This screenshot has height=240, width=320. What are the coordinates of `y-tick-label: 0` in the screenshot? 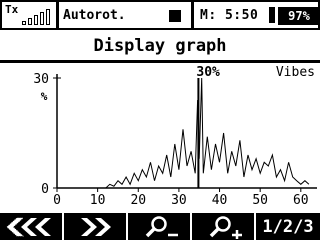 It's located at (45, 189).